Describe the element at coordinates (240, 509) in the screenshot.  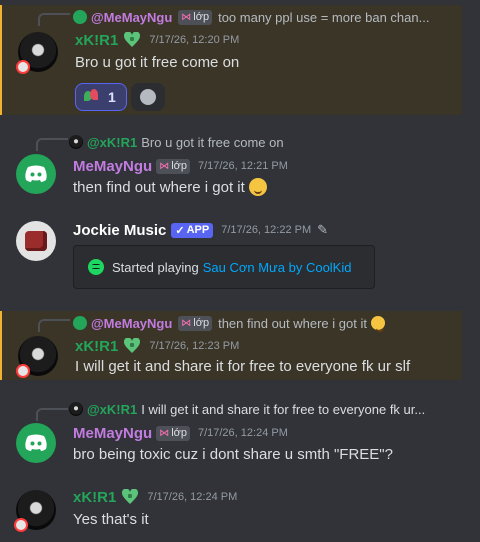
I see `message-6: xK!R1 7/17/26, 12:24 PM Yes that's it` at that location.